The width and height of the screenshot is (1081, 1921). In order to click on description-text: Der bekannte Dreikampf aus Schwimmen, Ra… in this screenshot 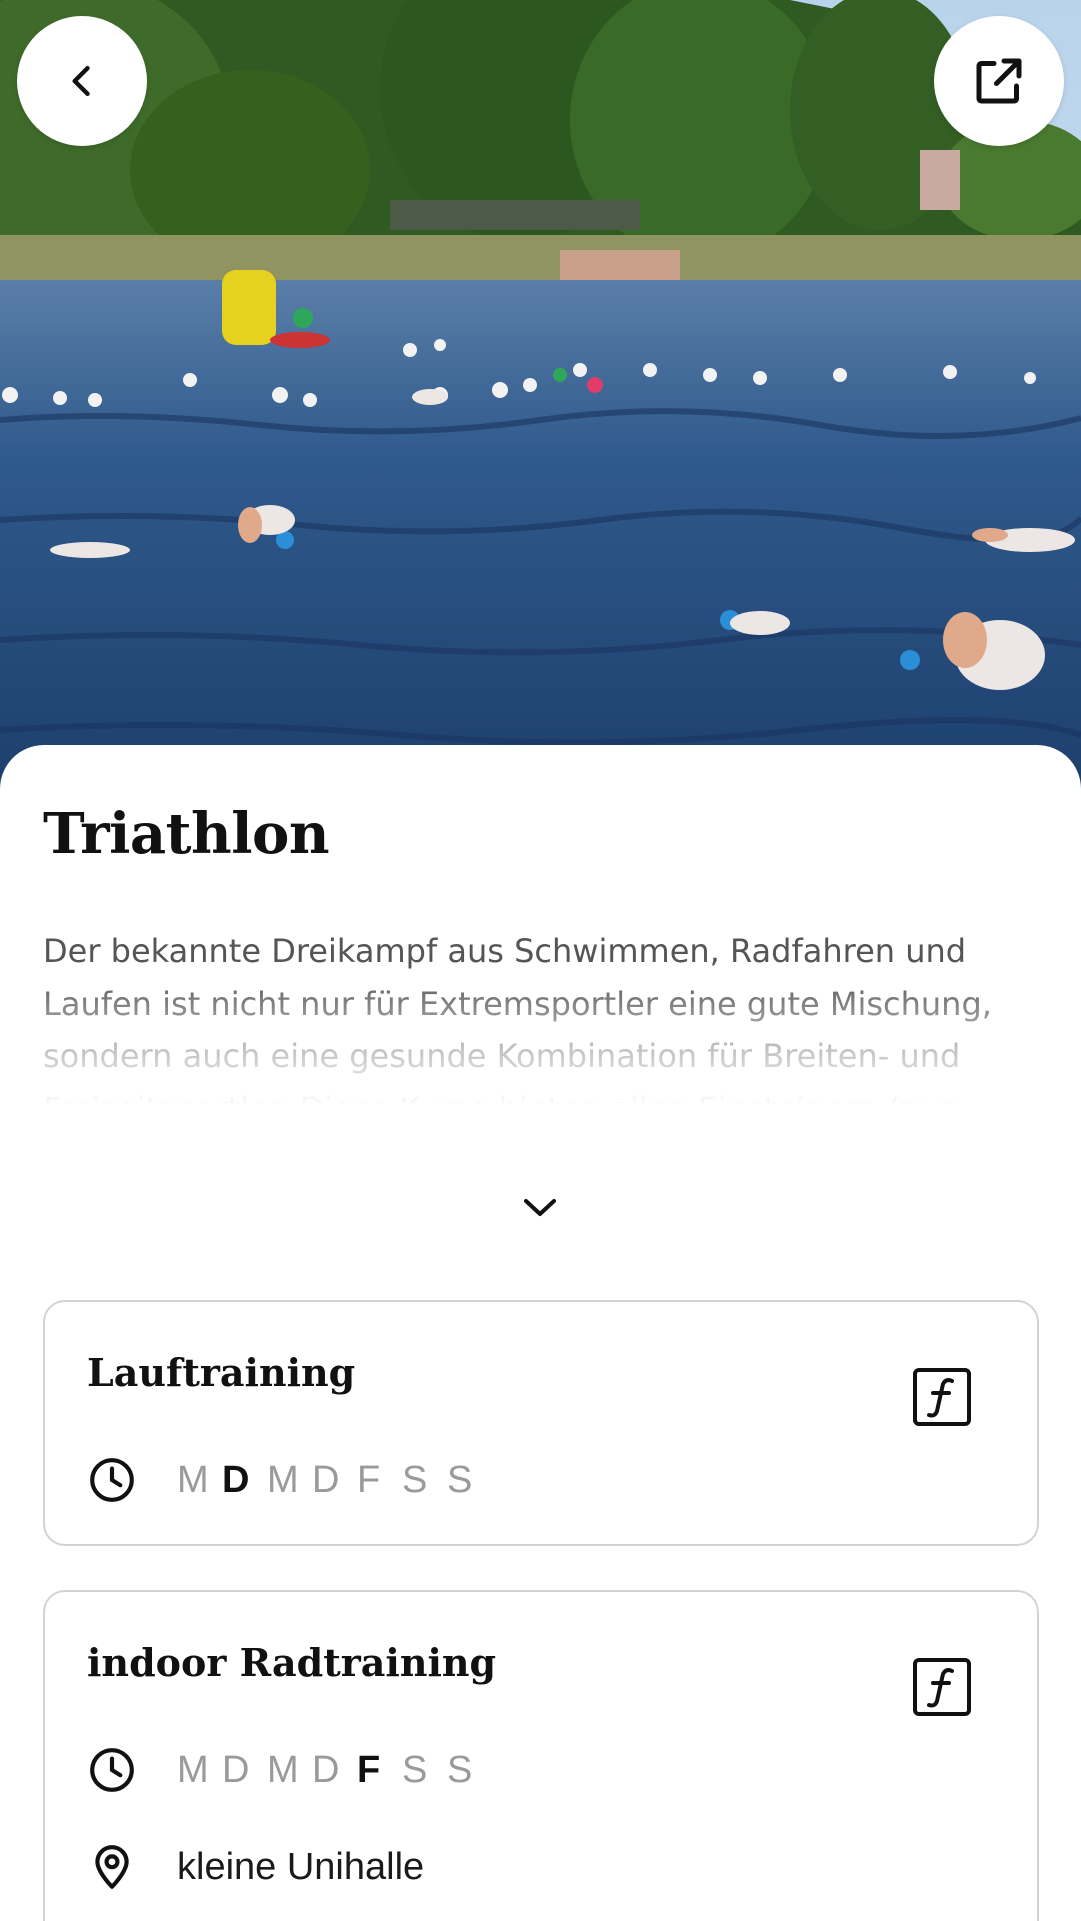, I will do `click(517, 1017)`.